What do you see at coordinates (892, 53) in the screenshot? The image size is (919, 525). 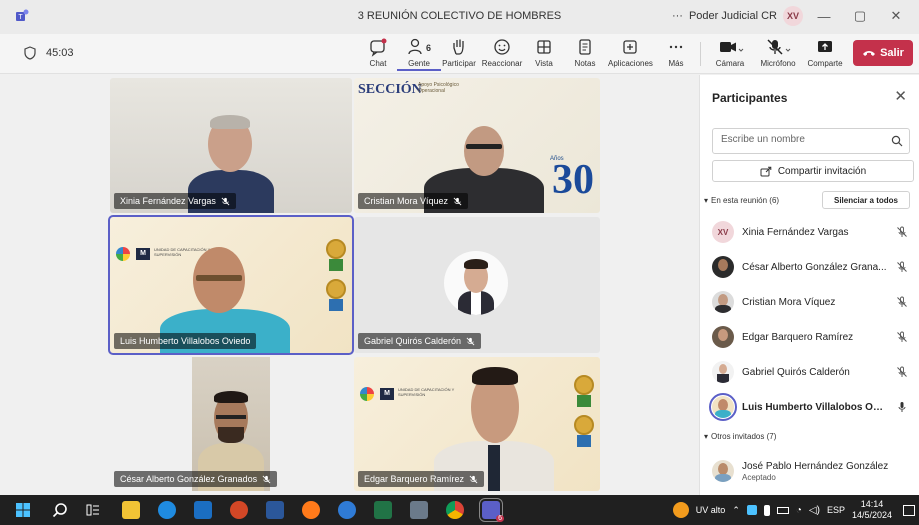 I see `leave-label: Salir` at bounding box center [892, 53].